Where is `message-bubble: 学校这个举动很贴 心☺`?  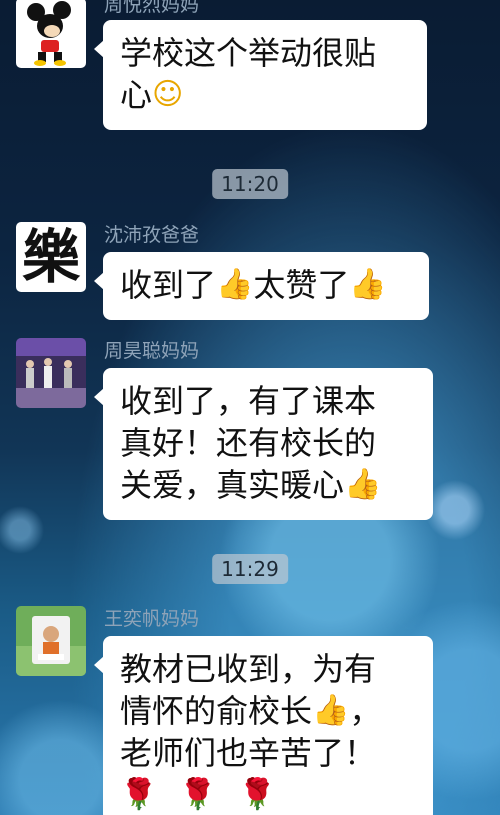
message-bubble: 学校这个举动很贴 心☺ is located at coordinates (260, 75).